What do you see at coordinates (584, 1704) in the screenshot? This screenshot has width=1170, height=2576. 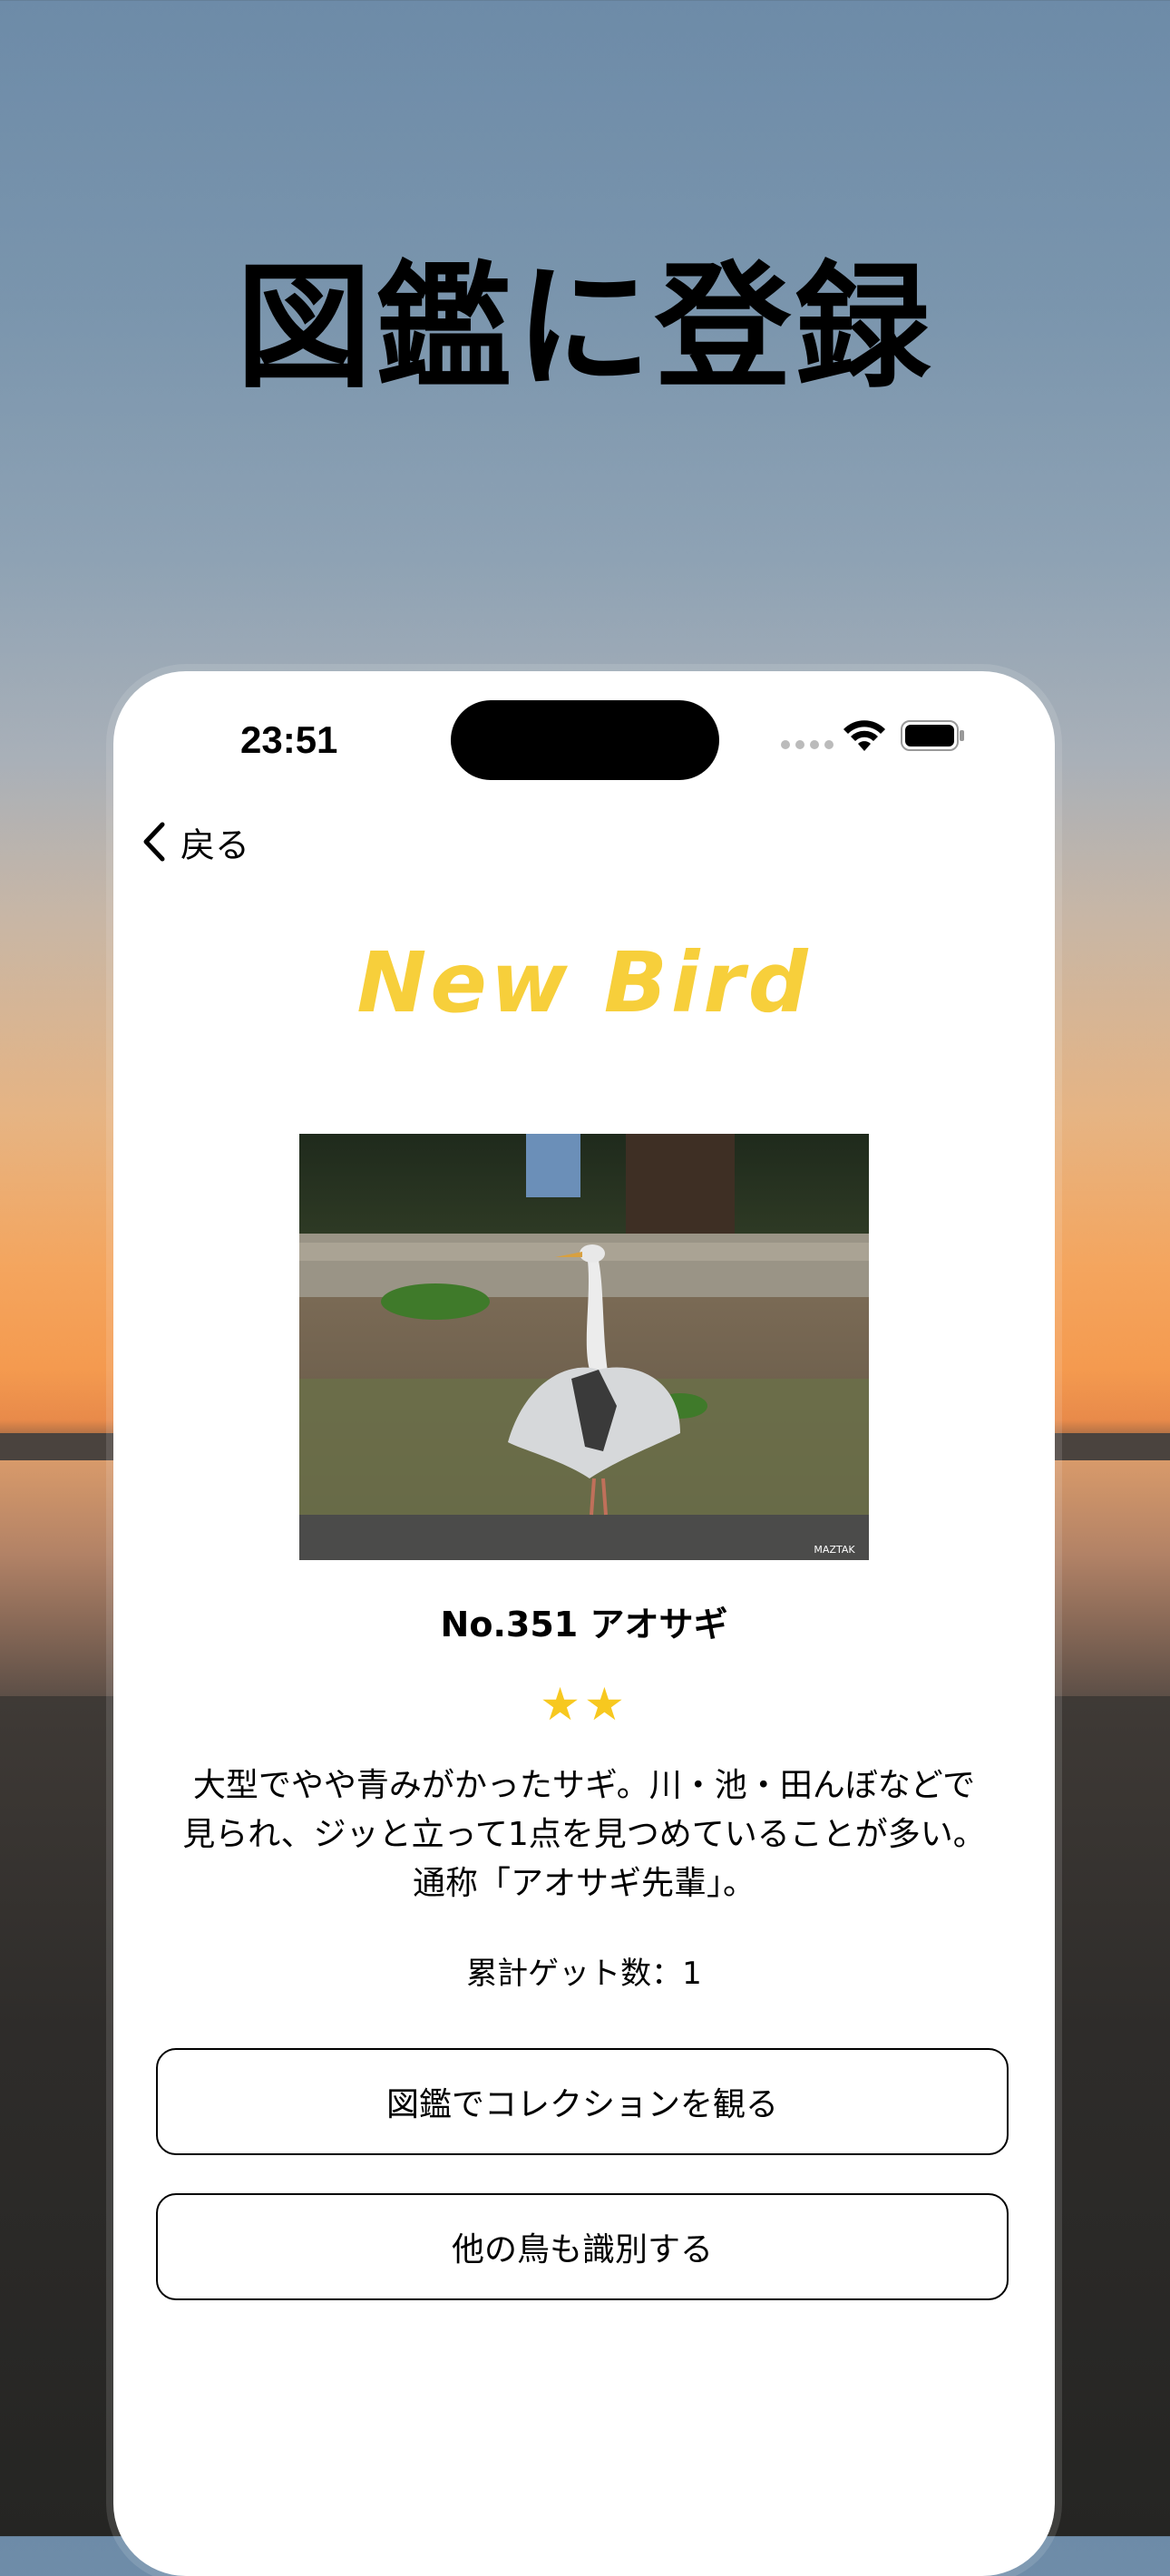 I see `rarity-stars: ★★` at bounding box center [584, 1704].